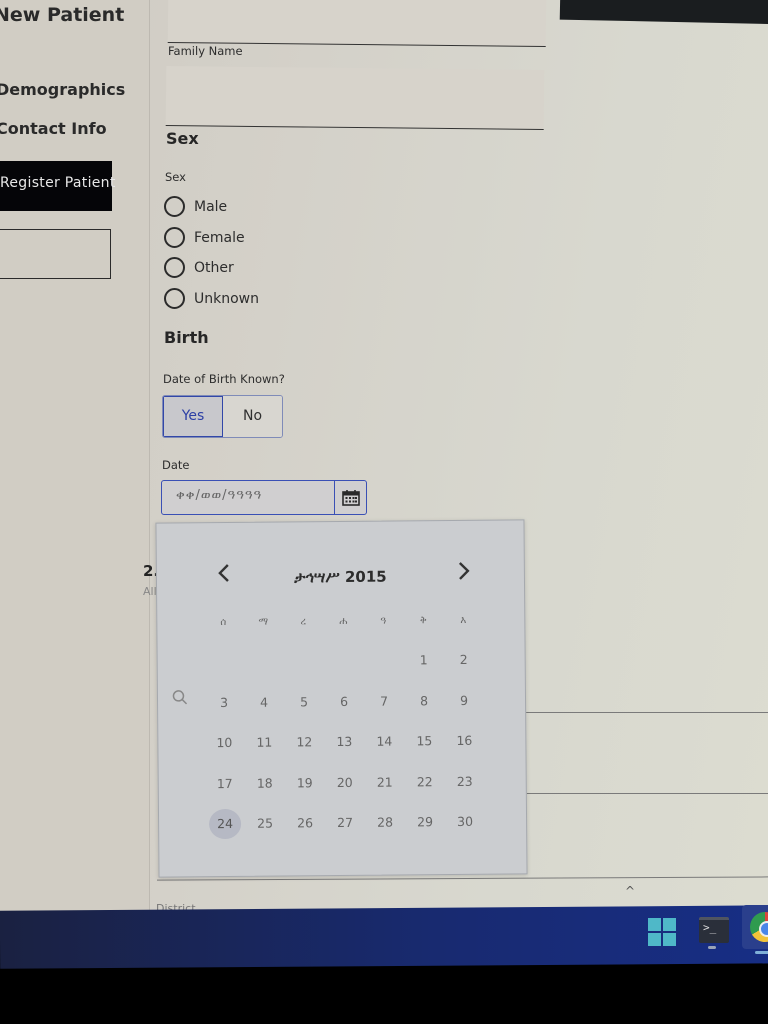 This screenshot has width=768, height=1024. What do you see at coordinates (252, 416) in the screenshot?
I see `dob-known-no-button: No` at bounding box center [252, 416].